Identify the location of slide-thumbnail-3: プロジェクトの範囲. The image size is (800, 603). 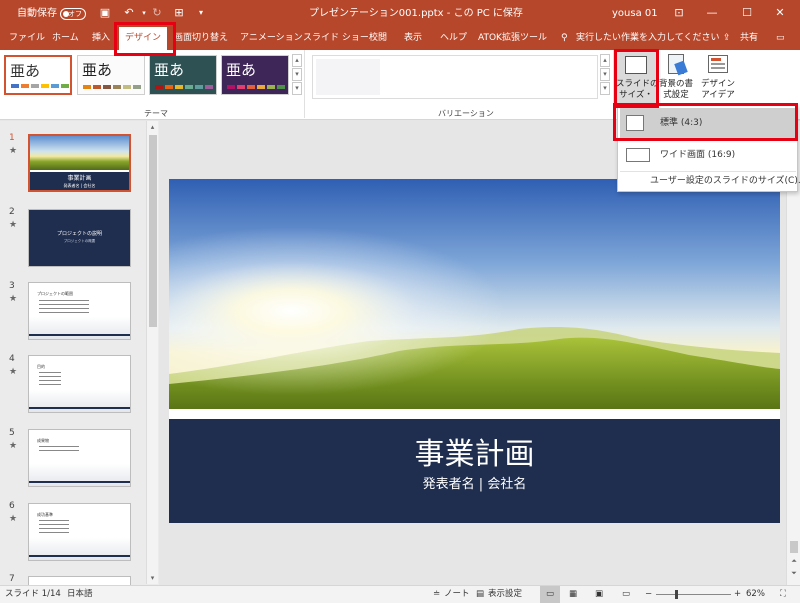
(79, 311).